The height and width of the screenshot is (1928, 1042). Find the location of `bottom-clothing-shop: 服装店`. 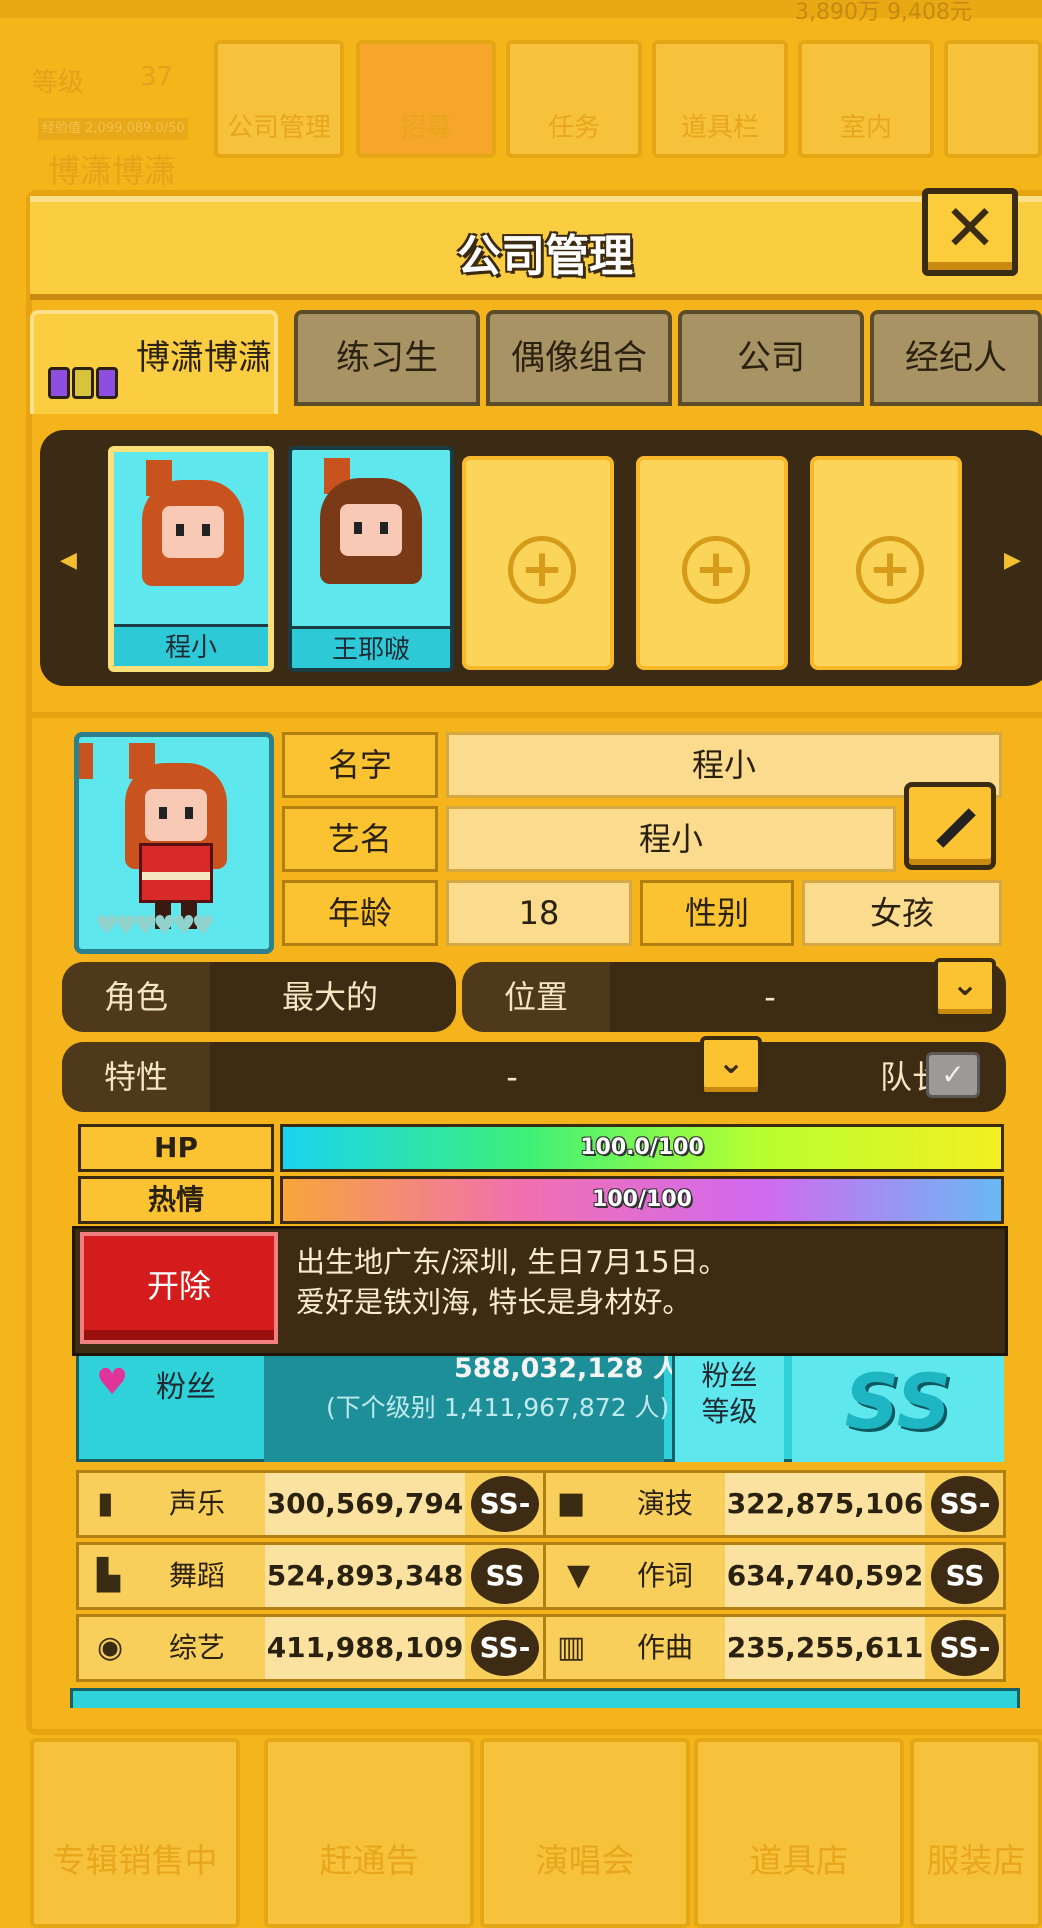

bottom-clothing-shop: 服装店 is located at coordinates (976, 1833).